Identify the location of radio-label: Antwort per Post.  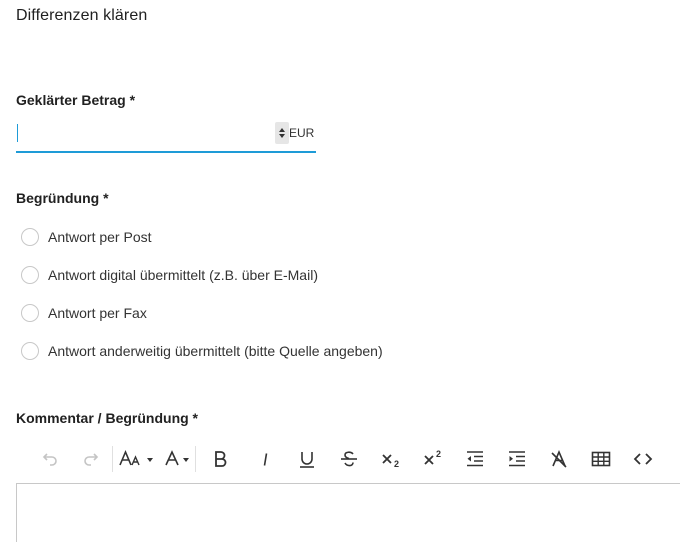
(100, 237).